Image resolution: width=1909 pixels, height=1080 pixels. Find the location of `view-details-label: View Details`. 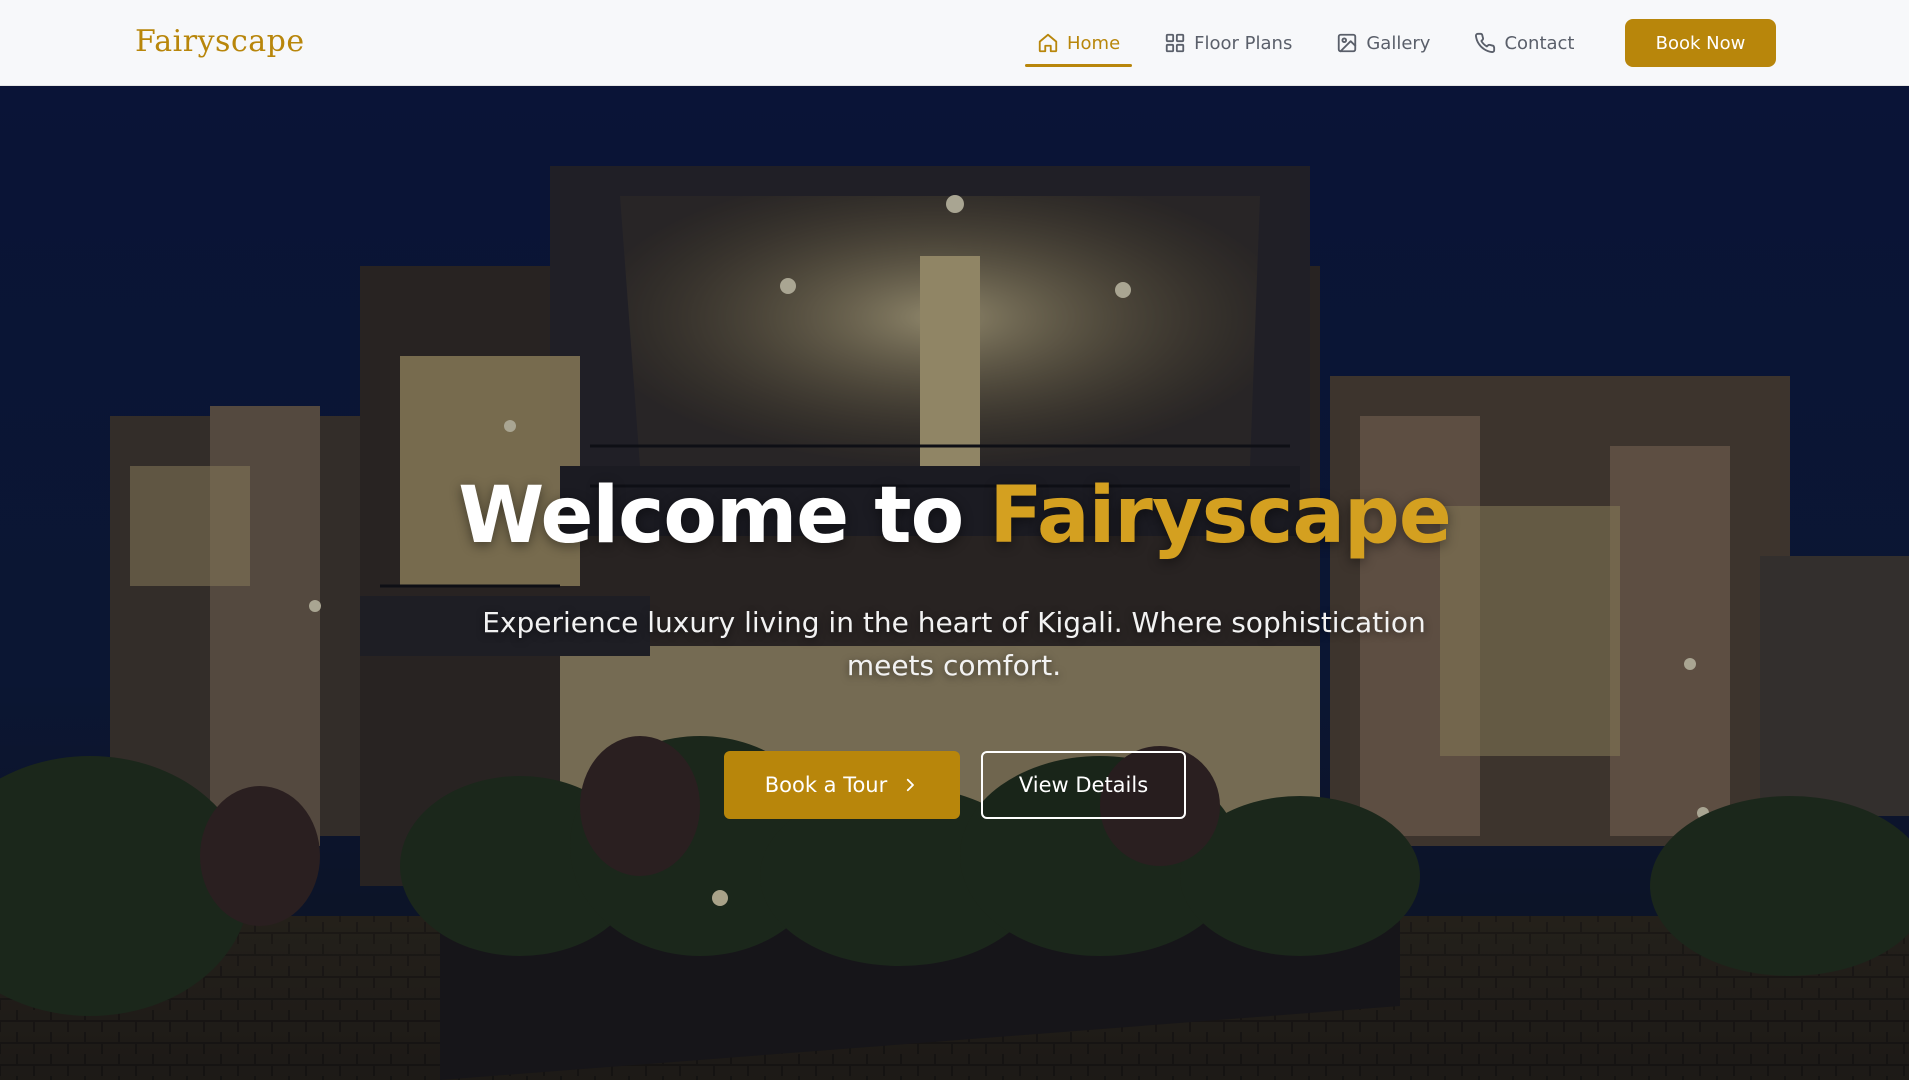

view-details-label: View Details is located at coordinates (1083, 785).